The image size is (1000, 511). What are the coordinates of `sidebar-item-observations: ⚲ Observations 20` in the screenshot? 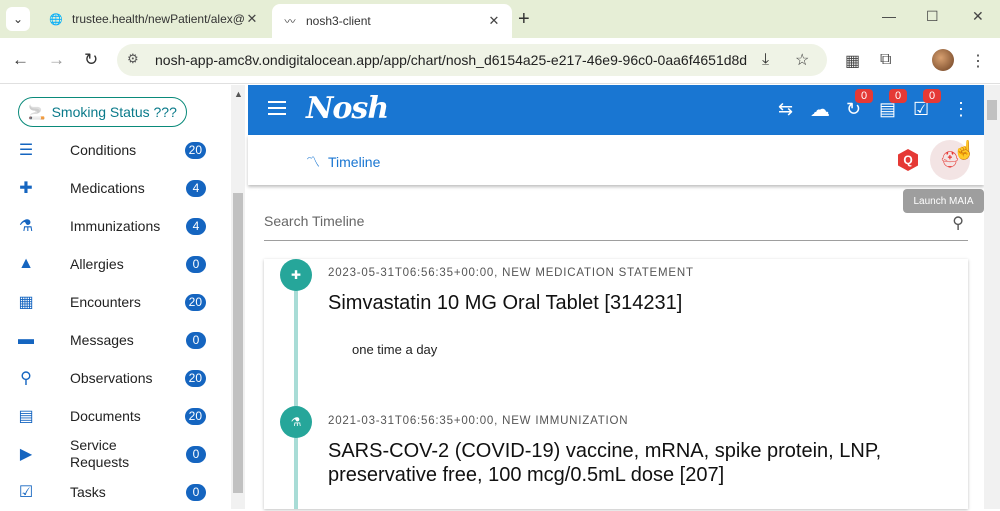 It's located at (105, 378).